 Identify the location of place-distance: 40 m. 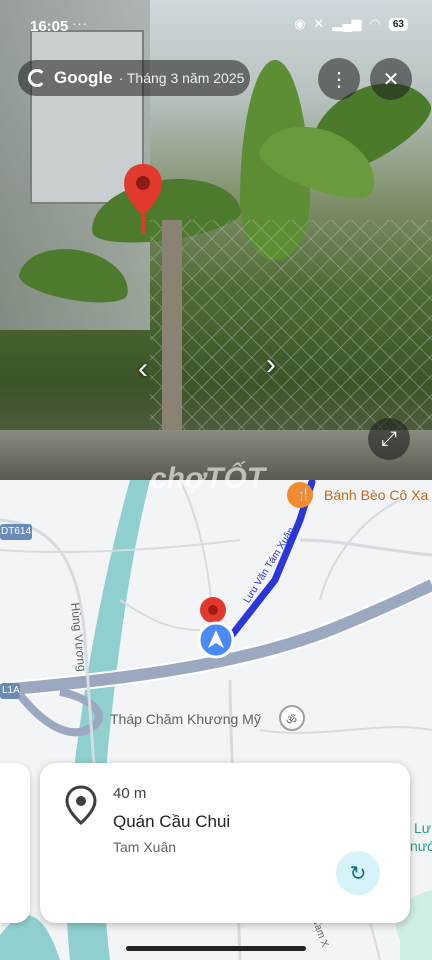
(130, 793).